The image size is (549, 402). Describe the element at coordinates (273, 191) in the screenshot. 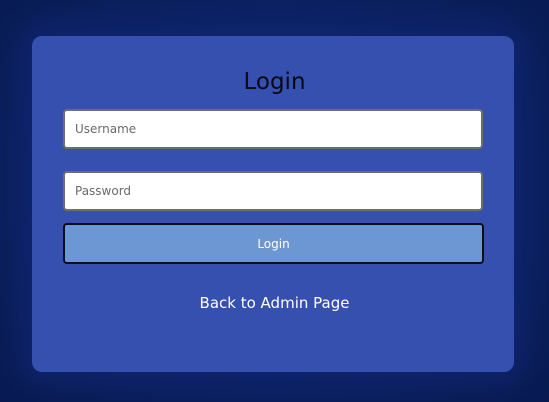

I see `password-input` at that location.